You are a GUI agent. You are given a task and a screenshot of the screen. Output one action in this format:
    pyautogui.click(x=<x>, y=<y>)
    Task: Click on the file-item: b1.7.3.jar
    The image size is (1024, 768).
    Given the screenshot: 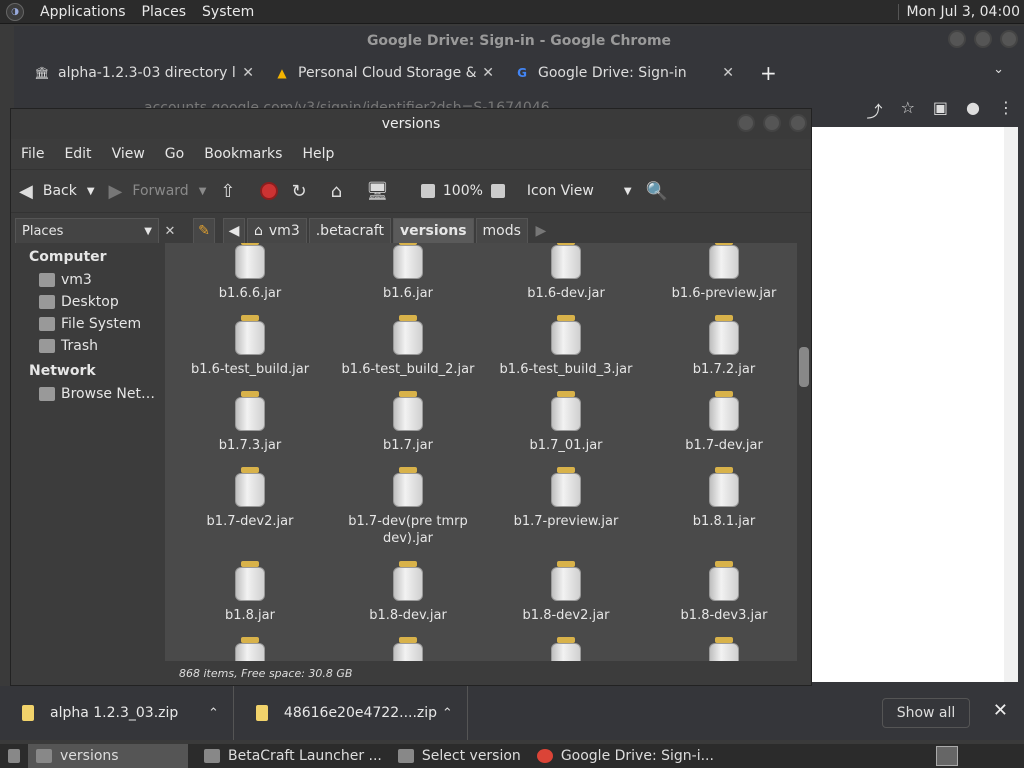 What is the action you would take?
    pyautogui.click(x=250, y=422)
    